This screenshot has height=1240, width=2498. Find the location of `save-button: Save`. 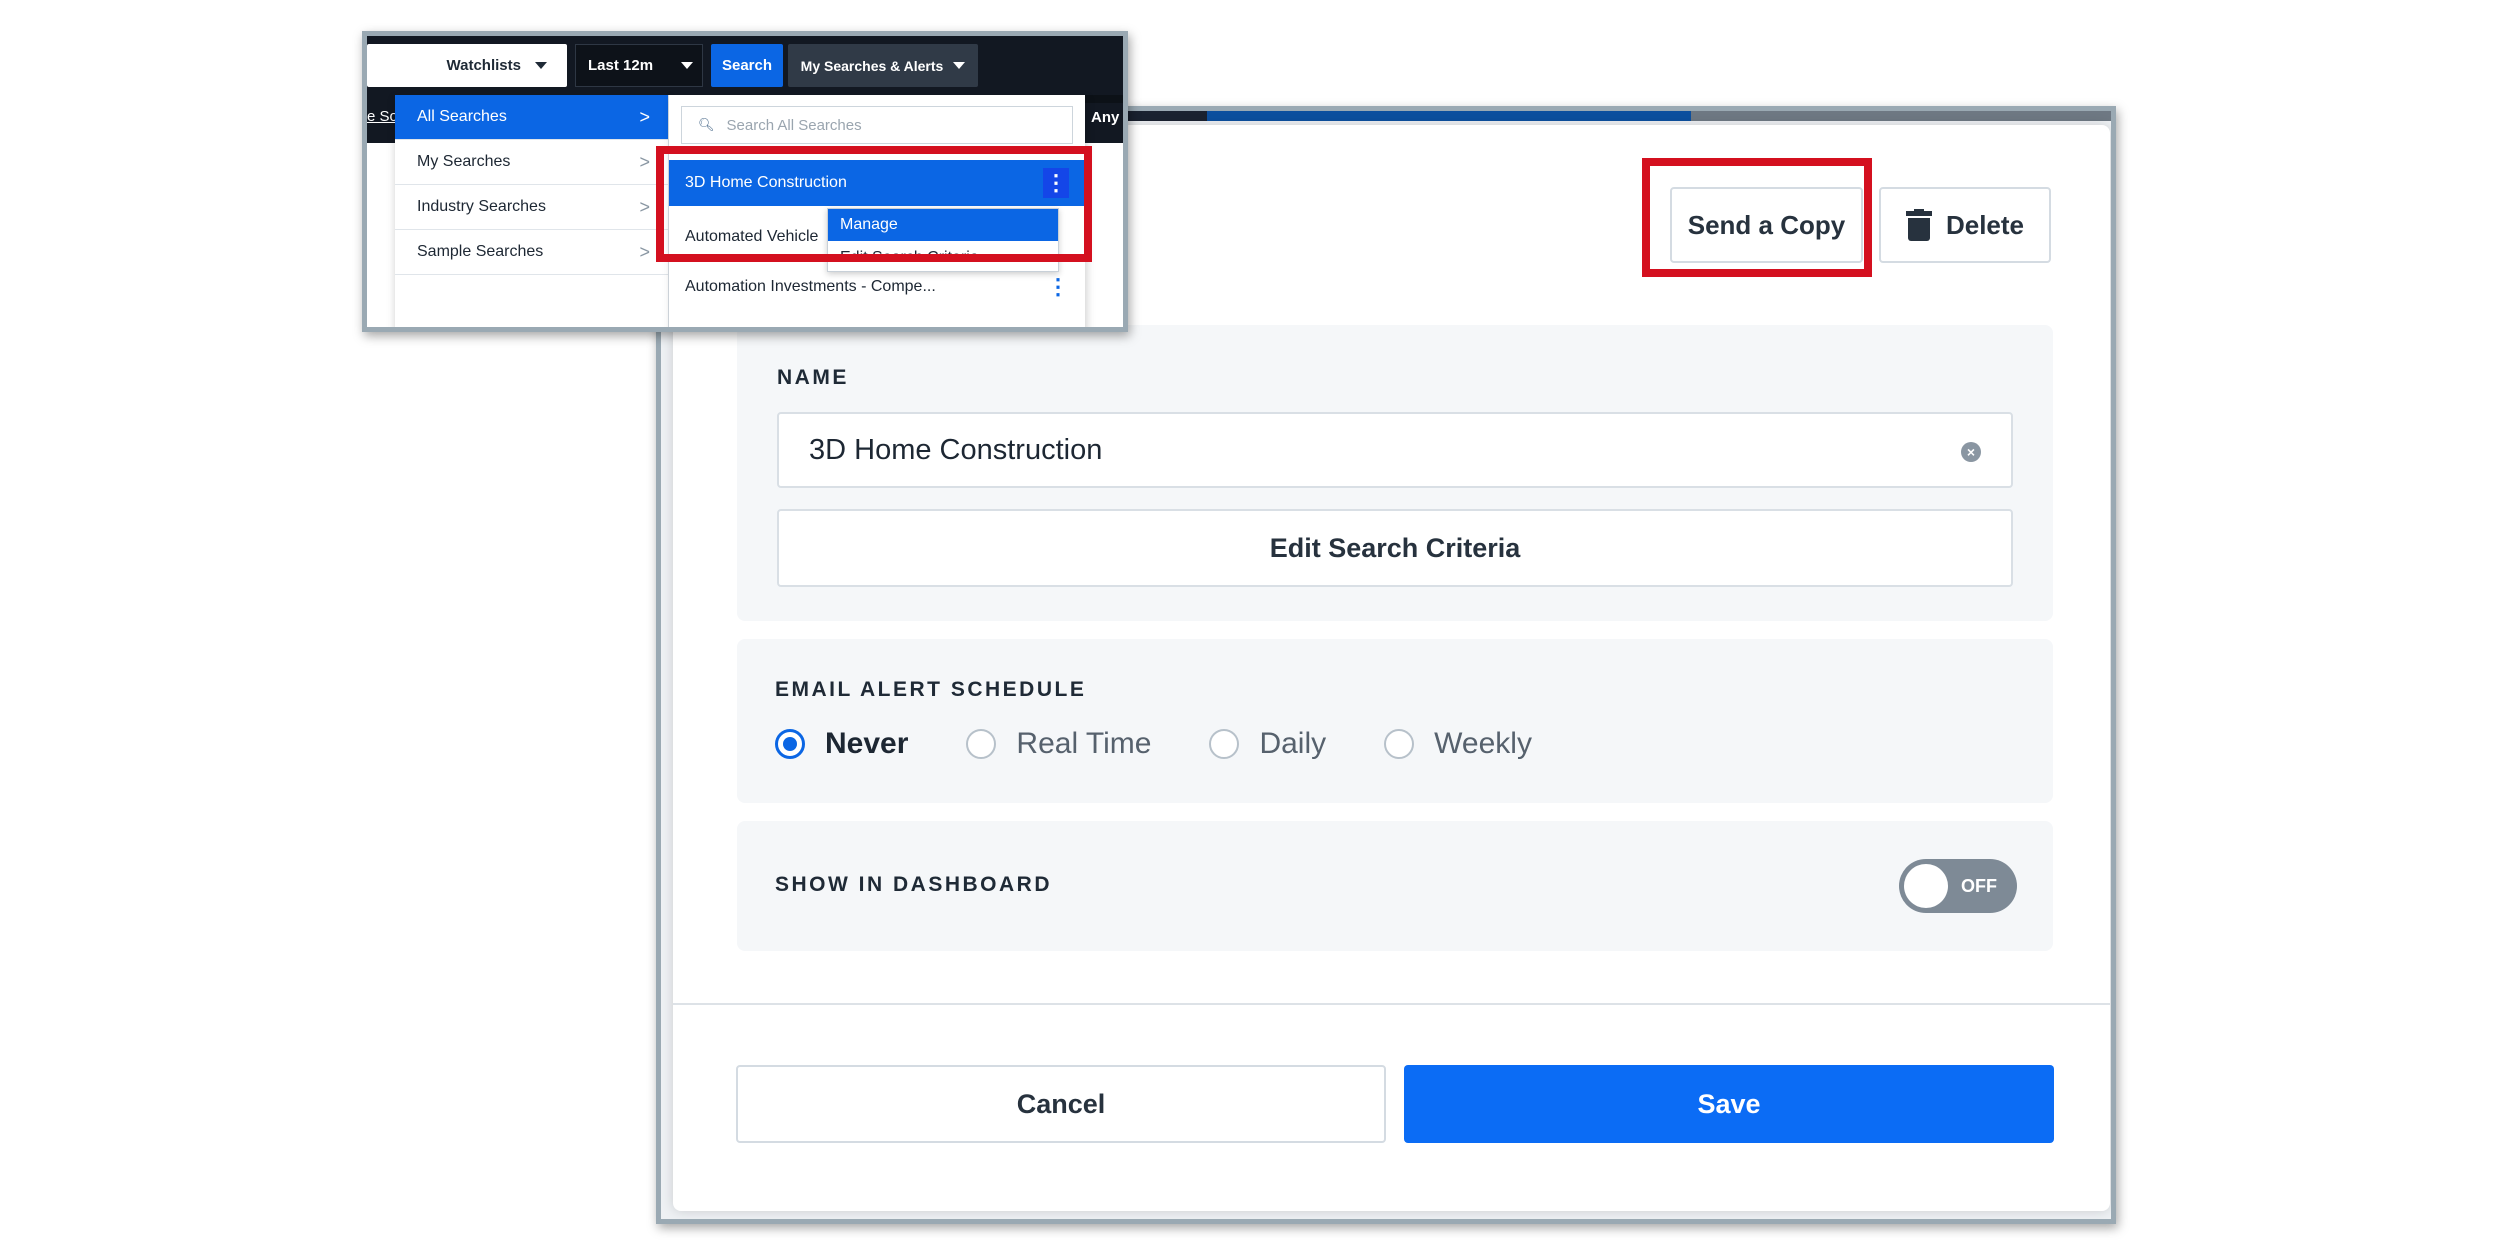

save-button: Save is located at coordinates (1729, 1104).